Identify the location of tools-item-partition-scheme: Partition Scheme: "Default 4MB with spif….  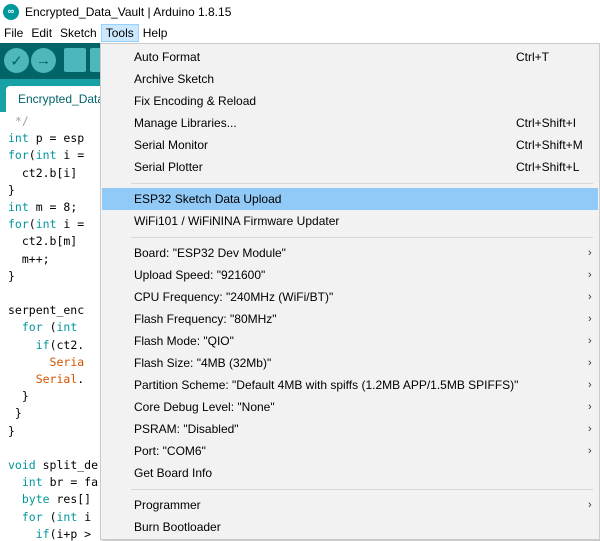
(350, 385).